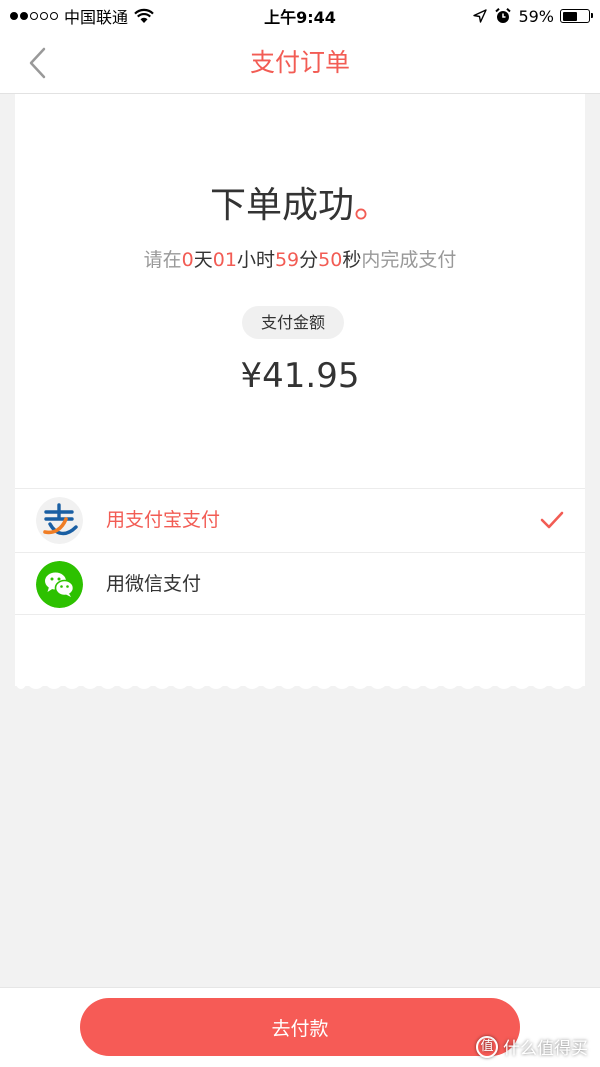  I want to click on signal-strength-icon, so click(34, 16).